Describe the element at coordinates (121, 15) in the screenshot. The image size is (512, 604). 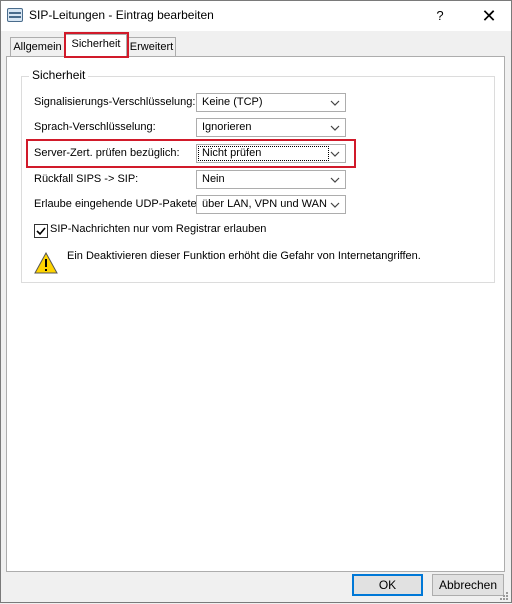
I see `window-title: SIP-Leitungen - Eintrag bearbeiten` at that location.